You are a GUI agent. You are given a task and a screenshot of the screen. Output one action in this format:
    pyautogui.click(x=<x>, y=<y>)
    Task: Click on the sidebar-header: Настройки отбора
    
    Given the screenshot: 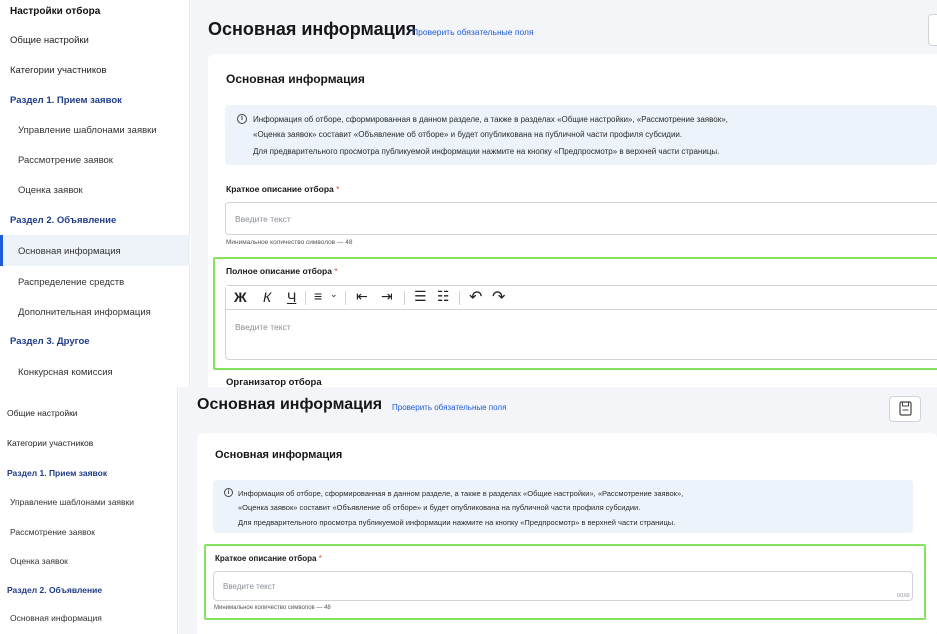 What is the action you would take?
    pyautogui.click(x=55, y=11)
    